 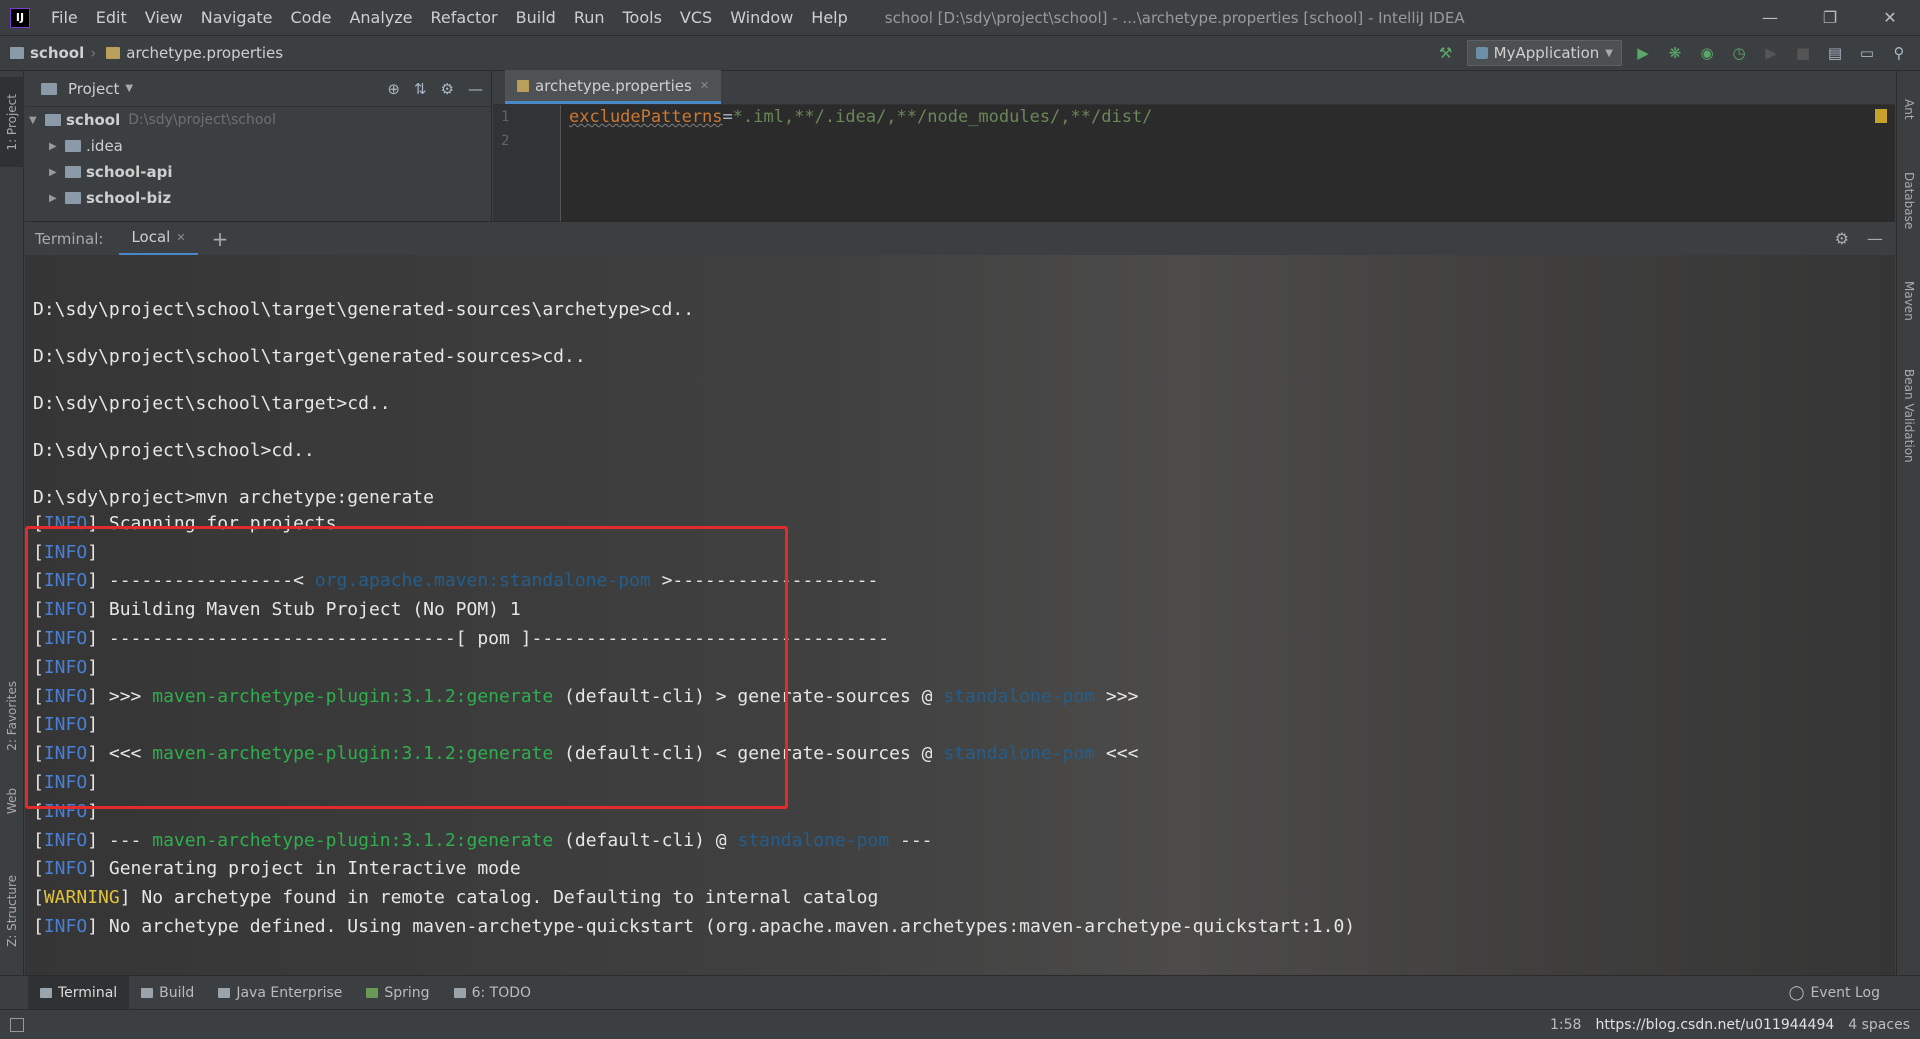 What do you see at coordinates (1899, 53) in the screenshot?
I see `search-icon: ⚲` at bounding box center [1899, 53].